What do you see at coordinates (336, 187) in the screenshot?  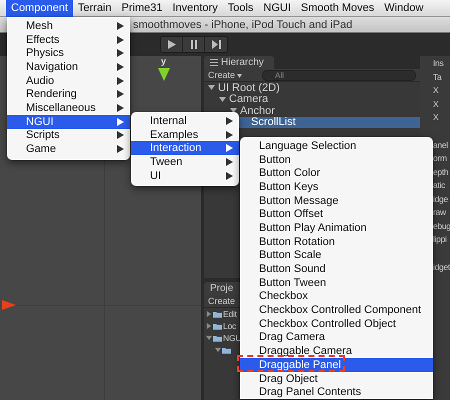 I see `menu-item: Button Keys` at bounding box center [336, 187].